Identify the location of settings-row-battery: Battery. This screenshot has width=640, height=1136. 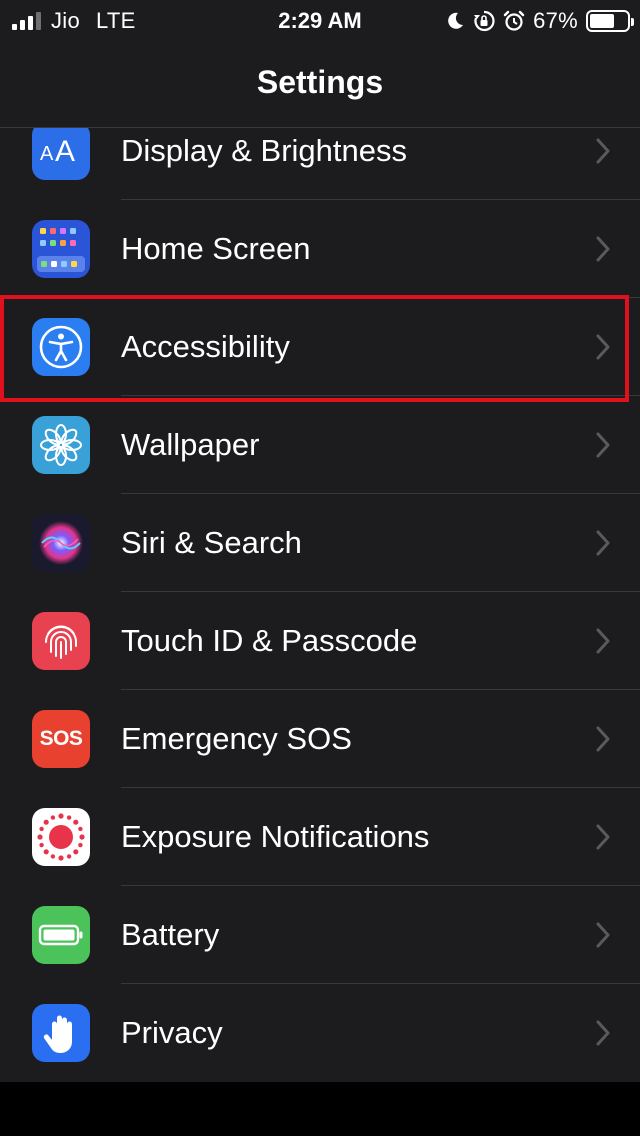
(320, 935).